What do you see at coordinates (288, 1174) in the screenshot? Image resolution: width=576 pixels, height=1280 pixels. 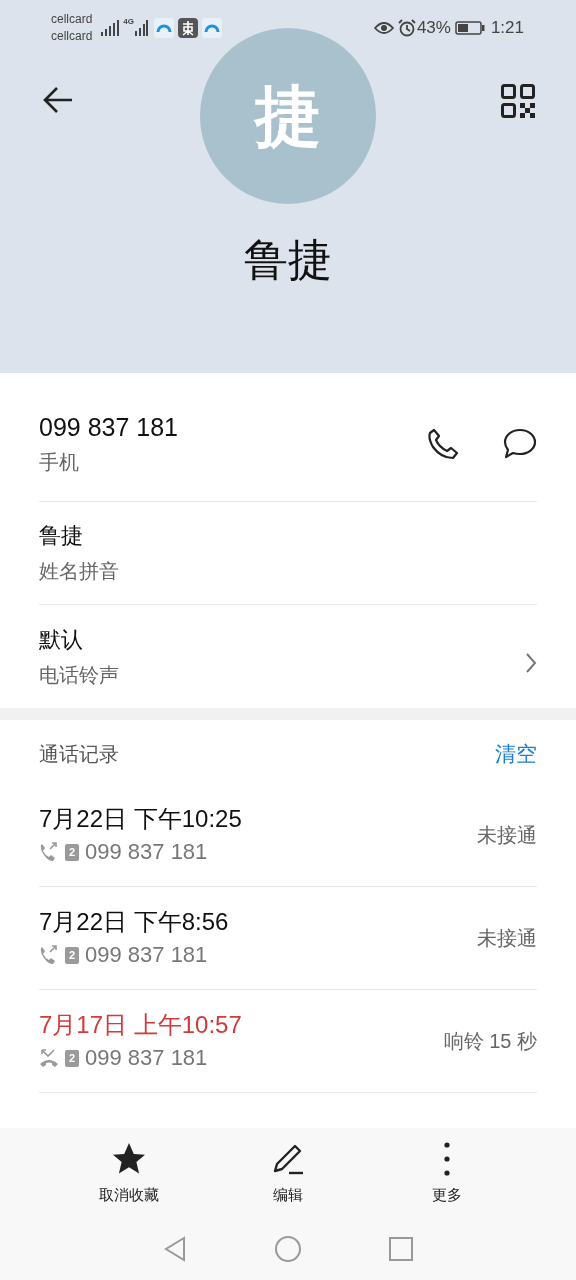 I see `action-button: 编辑` at bounding box center [288, 1174].